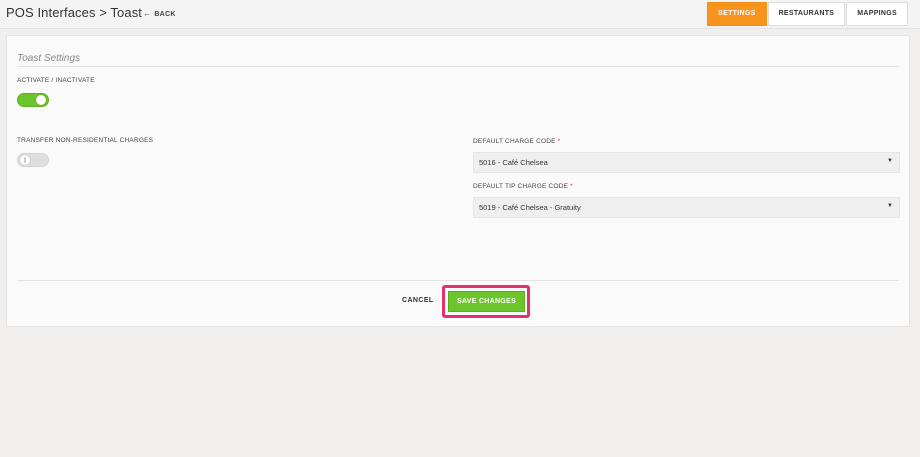  Describe the element at coordinates (33, 160) in the screenshot. I see `transfer-toggle` at that location.